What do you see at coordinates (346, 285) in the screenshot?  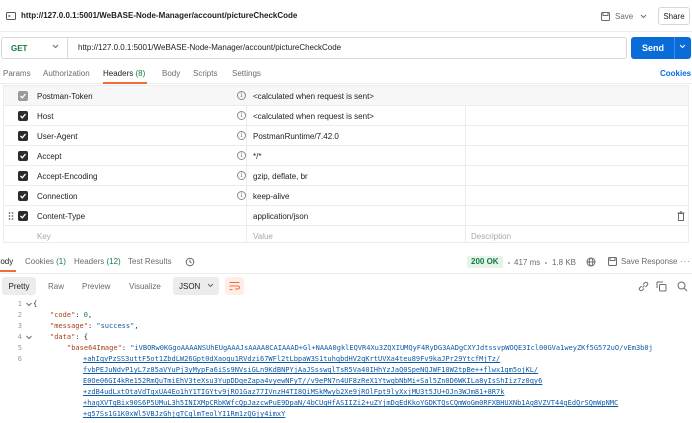 I see `format-bar: Pretty Raw Preview Visualize JSON` at bounding box center [346, 285].